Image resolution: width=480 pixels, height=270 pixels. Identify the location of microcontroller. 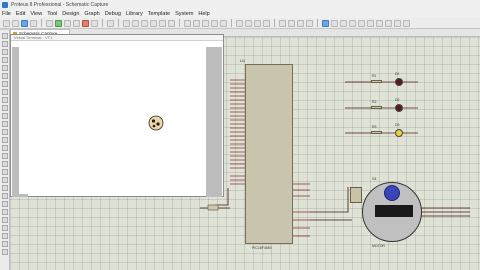
(269, 154).